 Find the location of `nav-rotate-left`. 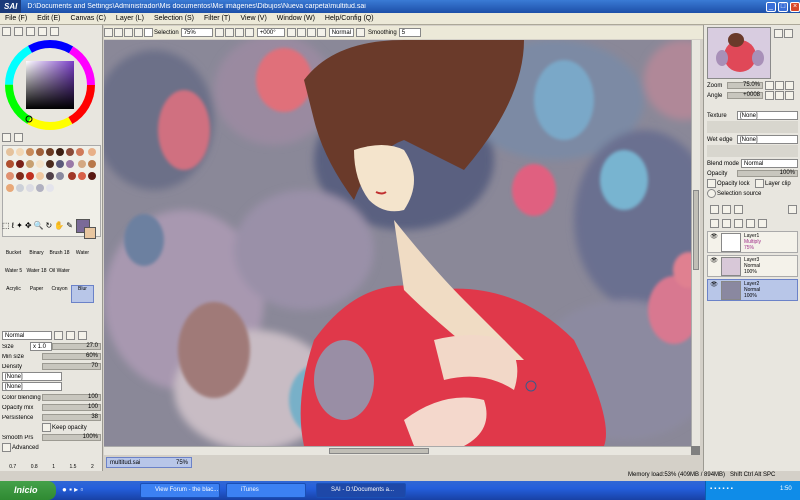

nav-rotate-left is located at coordinates (769, 95).